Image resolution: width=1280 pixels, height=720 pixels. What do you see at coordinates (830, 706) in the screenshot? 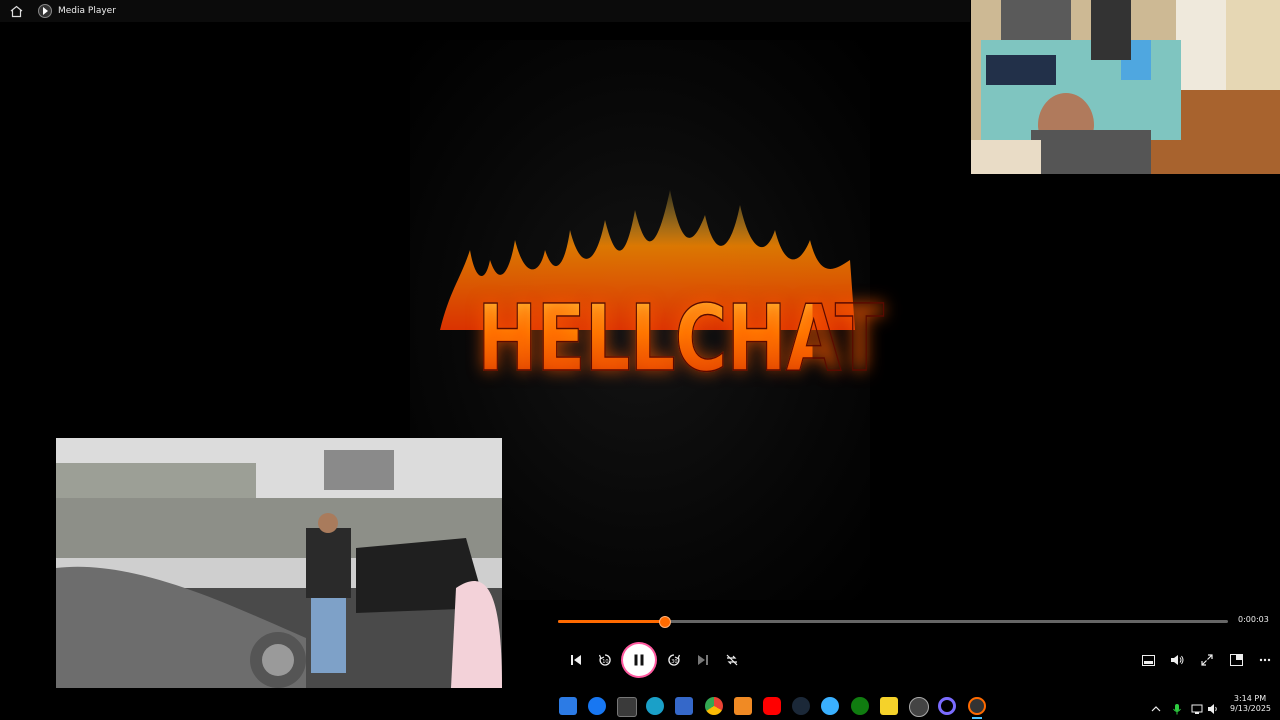
I see `app-blue-icon` at bounding box center [830, 706].